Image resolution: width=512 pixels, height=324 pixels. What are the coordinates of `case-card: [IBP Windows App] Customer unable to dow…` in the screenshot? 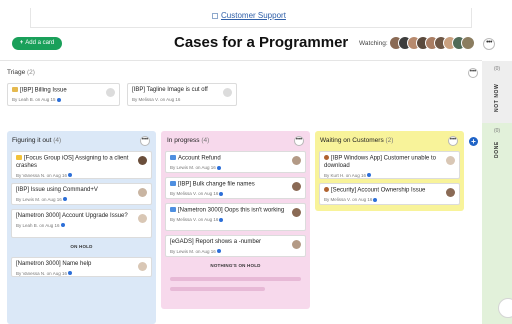 It's located at (389, 165).